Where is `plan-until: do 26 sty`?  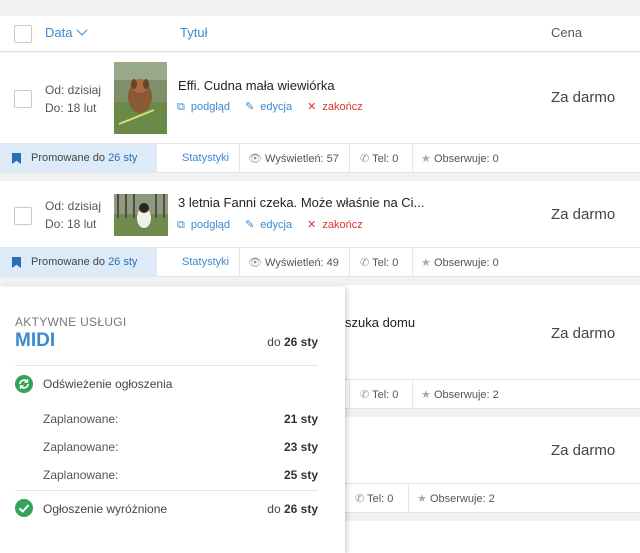
plan-until: do 26 sty is located at coordinates (292, 342).